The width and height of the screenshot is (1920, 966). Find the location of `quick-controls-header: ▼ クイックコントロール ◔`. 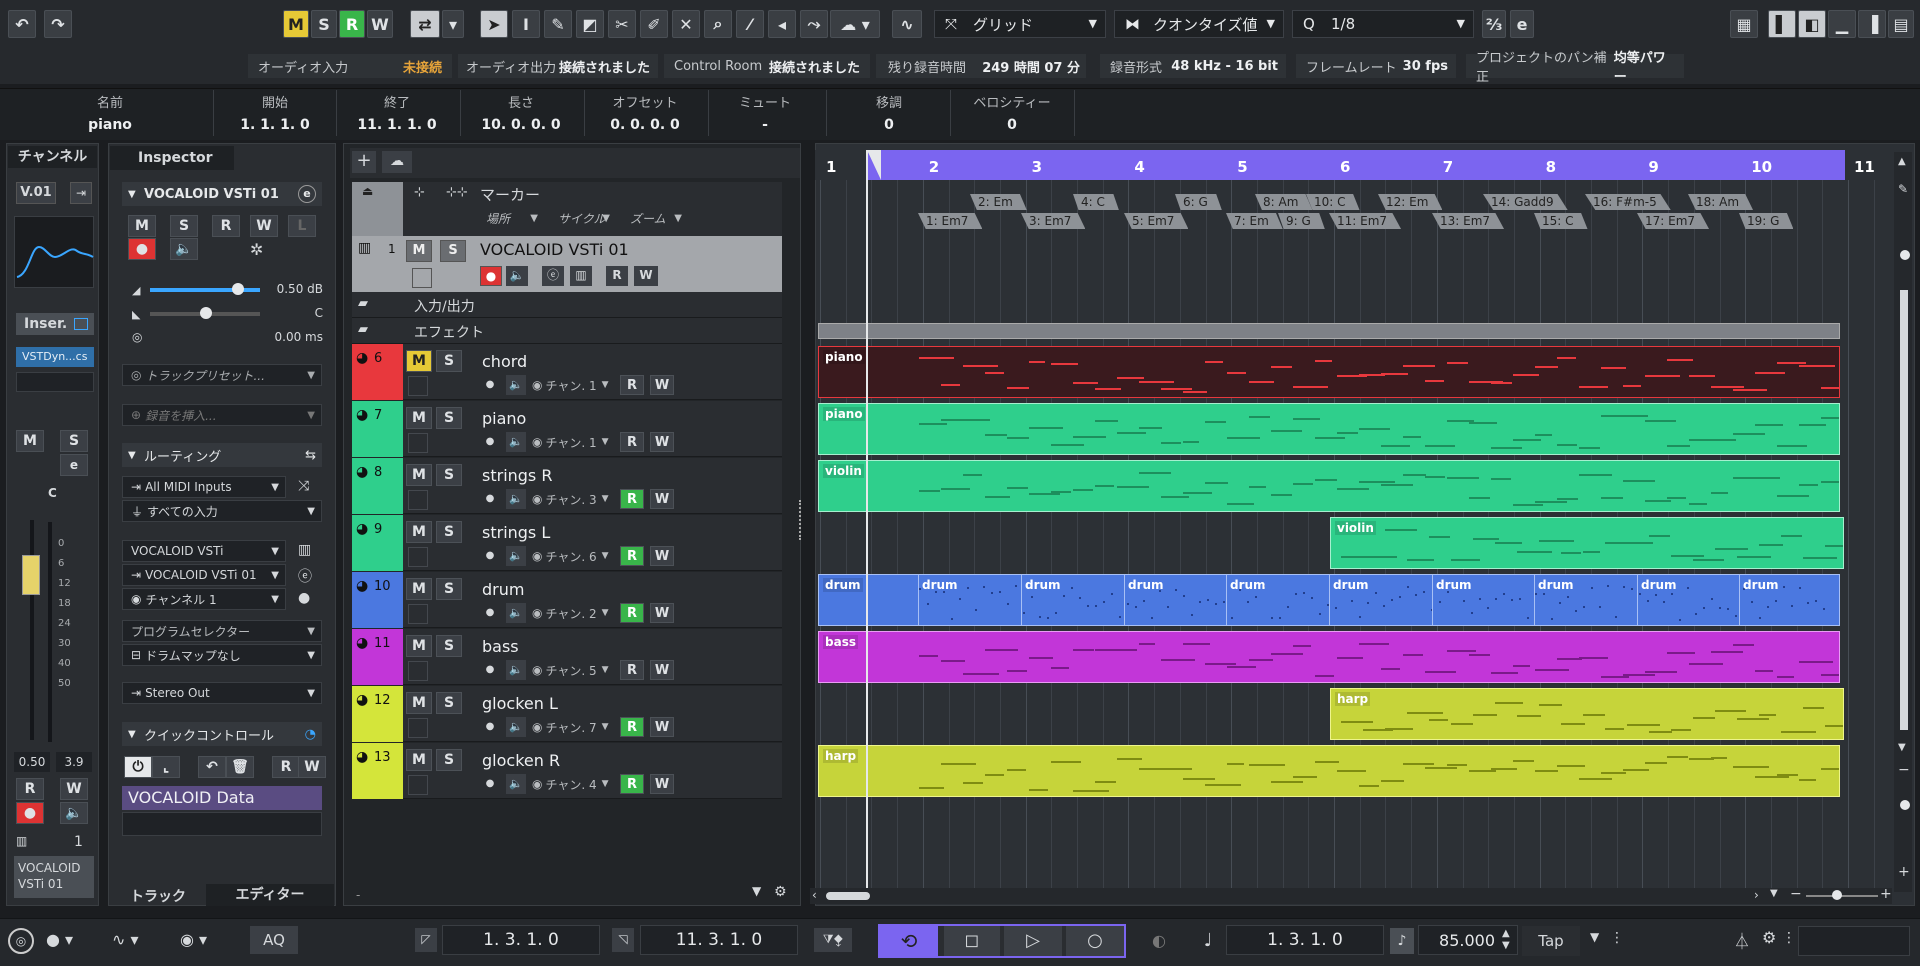

quick-controls-header: ▼ クイックコントロール ◔ is located at coordinates (222, 734).